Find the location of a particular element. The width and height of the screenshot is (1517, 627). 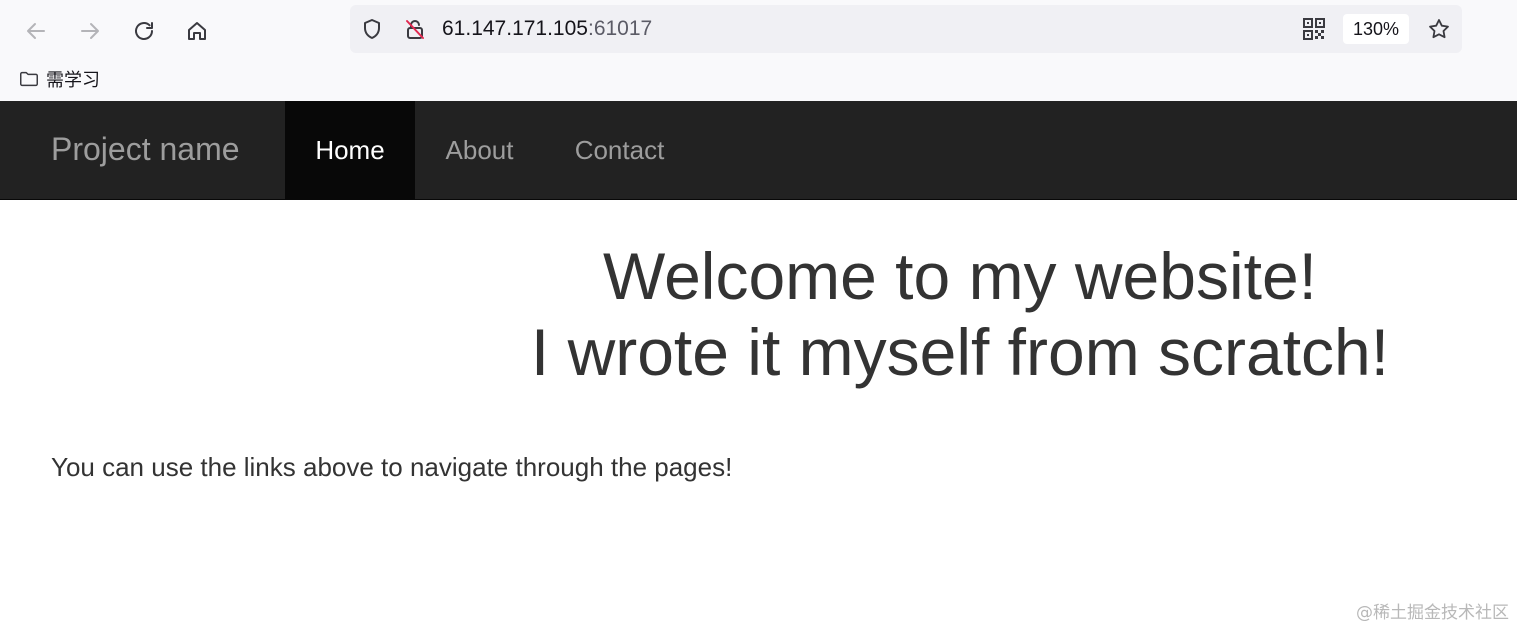

home-button is located at coordinates (197, 31).